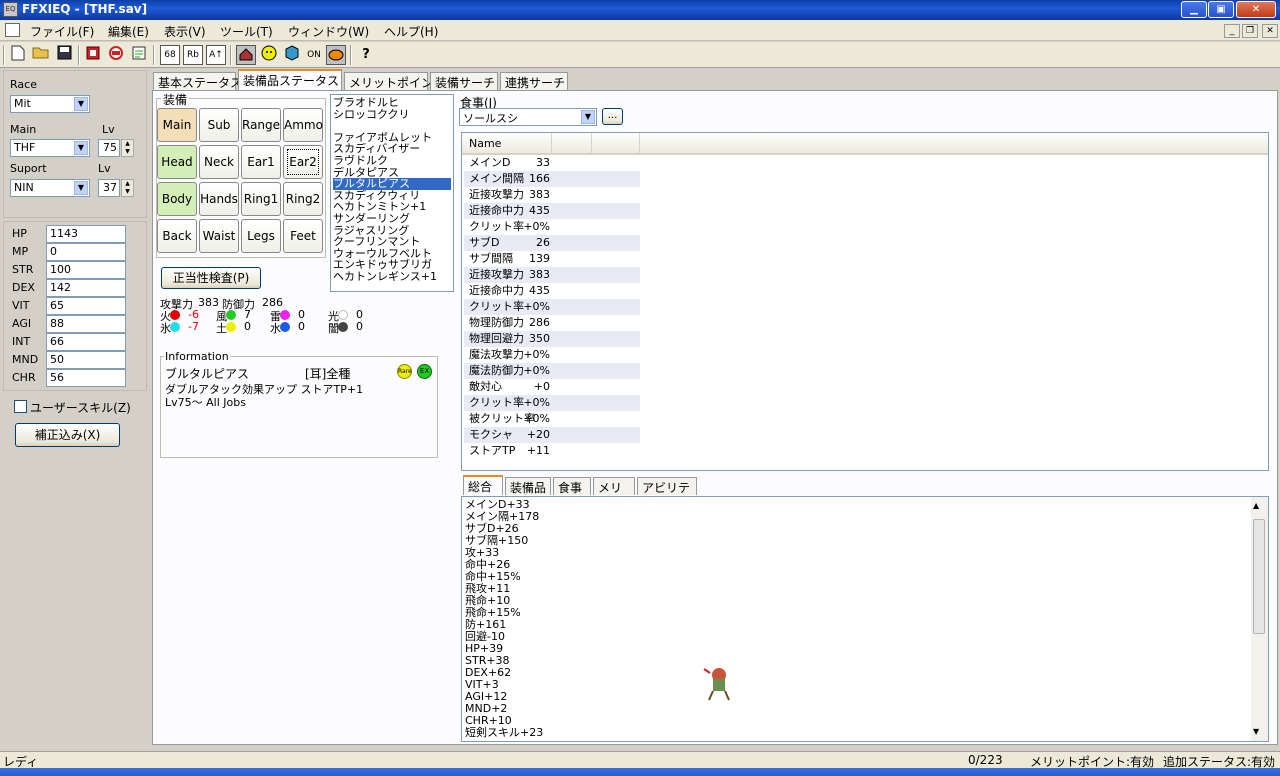 This screenshot has width=1280, height=776. Describe the element at coordinates (127, 148) in the screenshot. I see `main-lv-stepper: ▲ ▼` at that location.